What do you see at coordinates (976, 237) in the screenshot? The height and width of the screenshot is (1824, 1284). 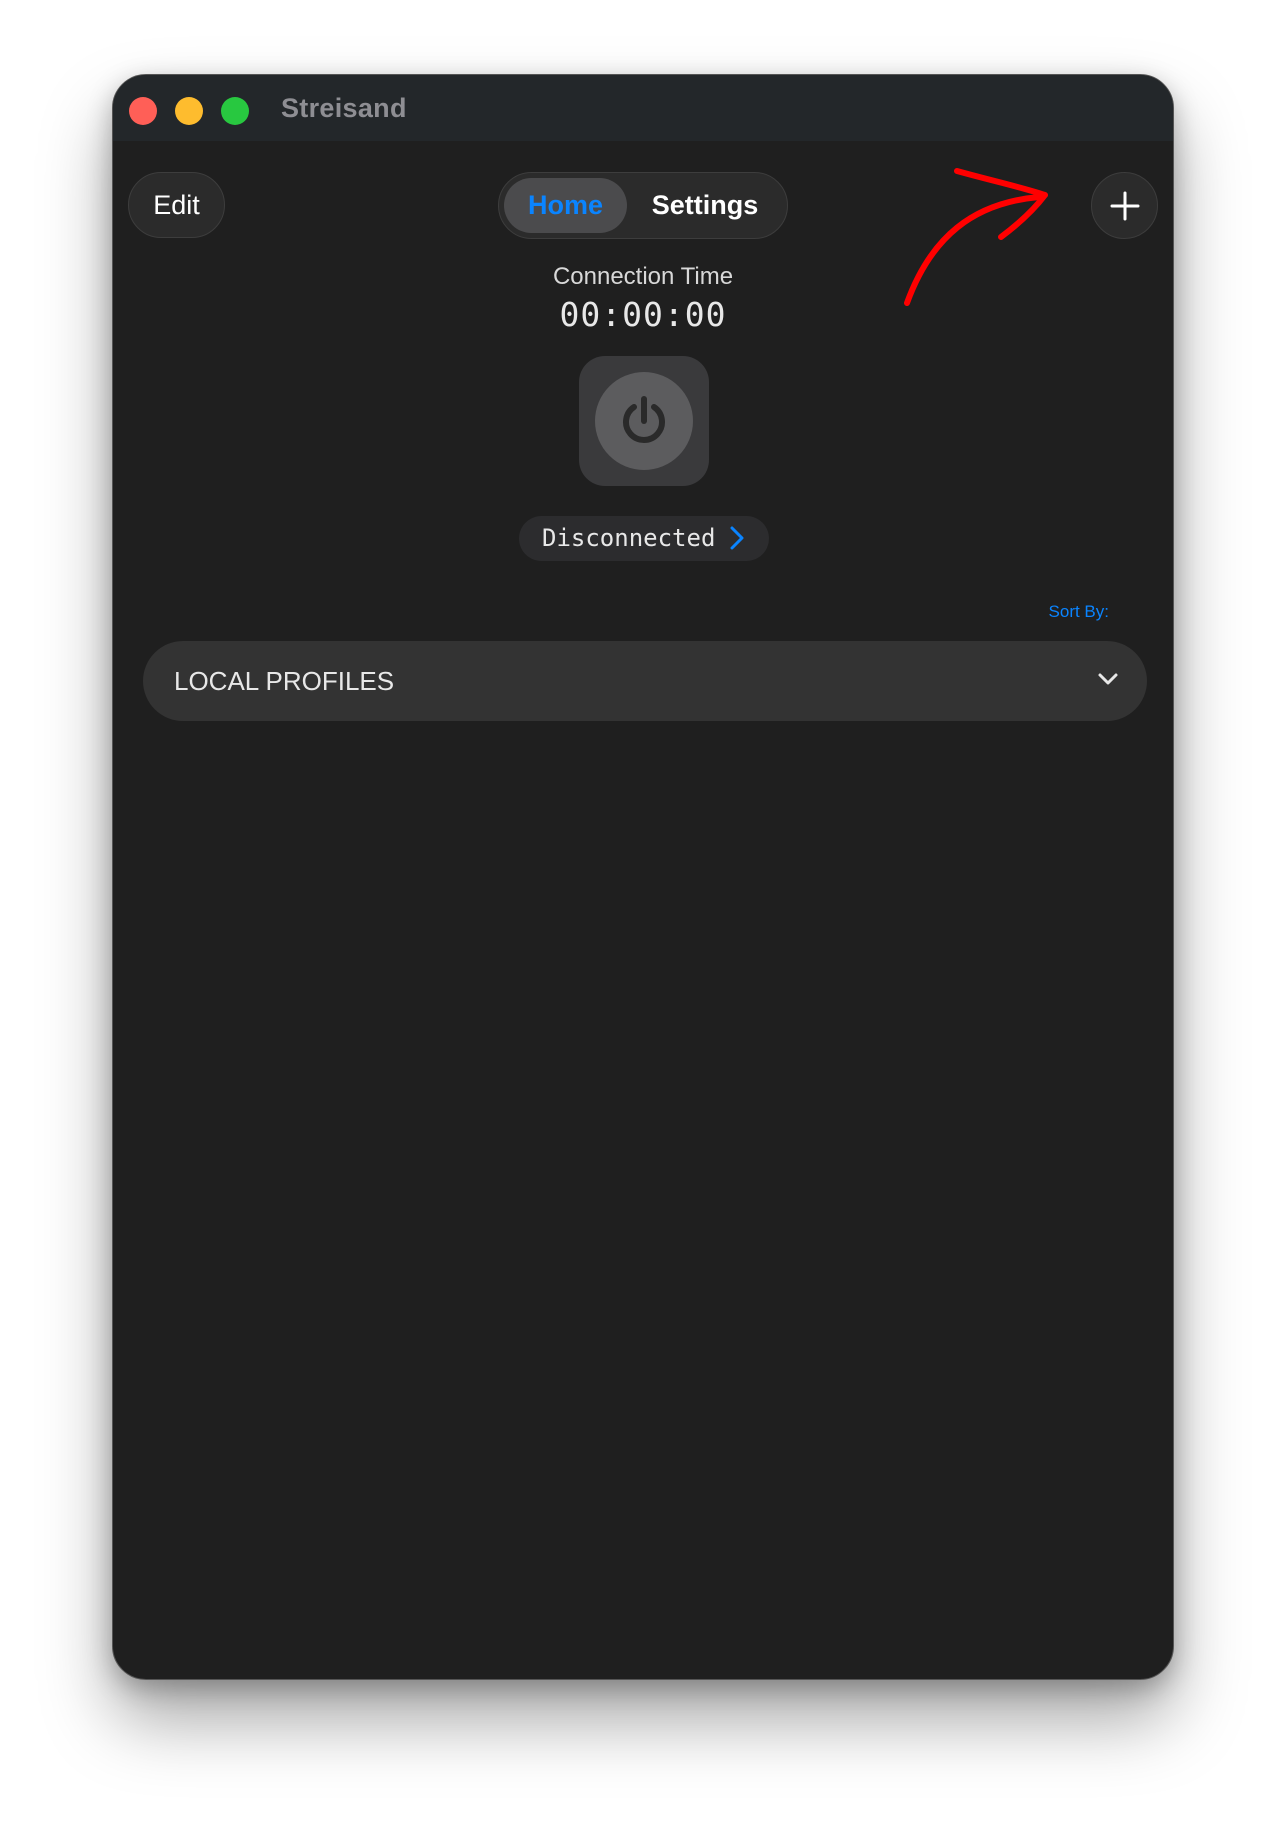 I see `annotation-arrow` at bounding box center [976, 237].